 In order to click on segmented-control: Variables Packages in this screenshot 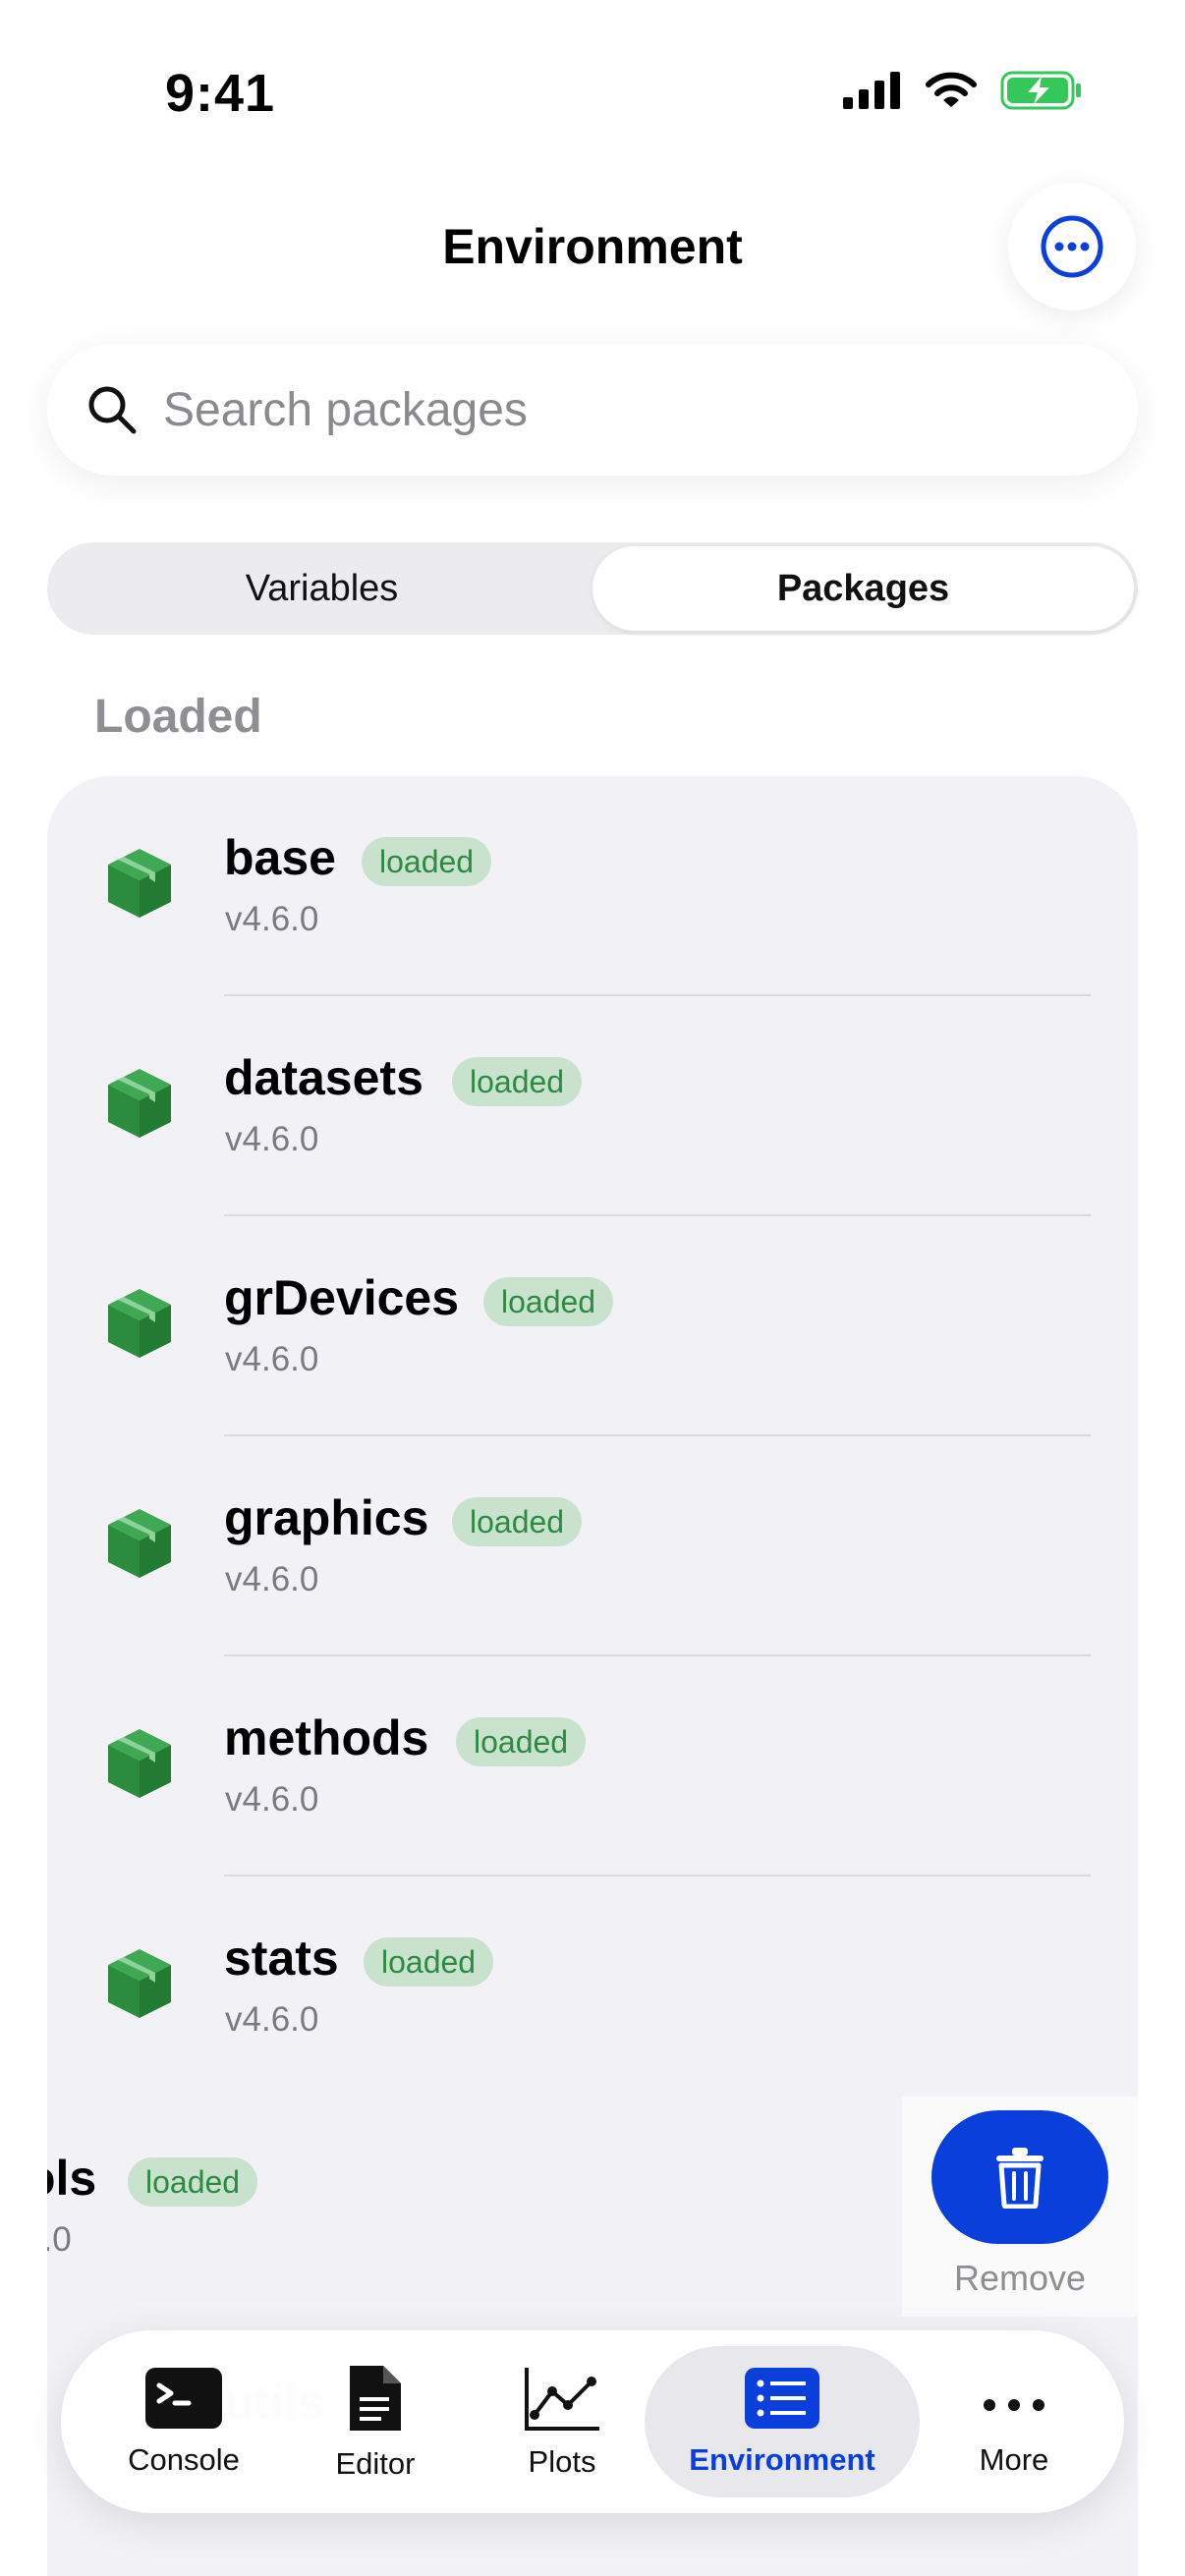, I will do `click(592, 588)`.